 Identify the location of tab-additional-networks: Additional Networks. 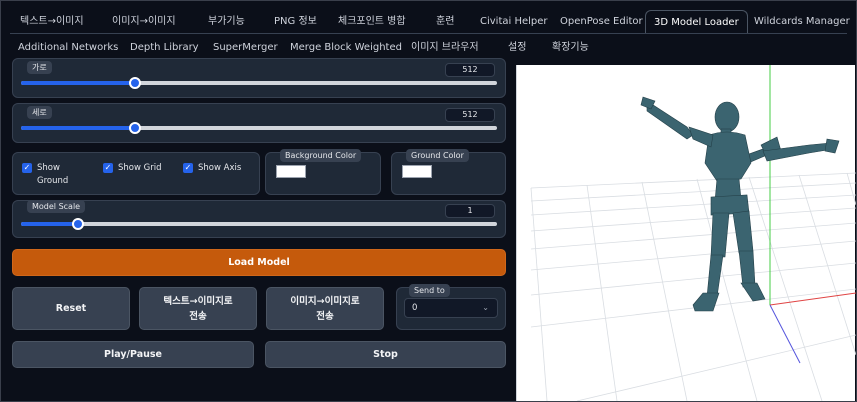
(68, 48).